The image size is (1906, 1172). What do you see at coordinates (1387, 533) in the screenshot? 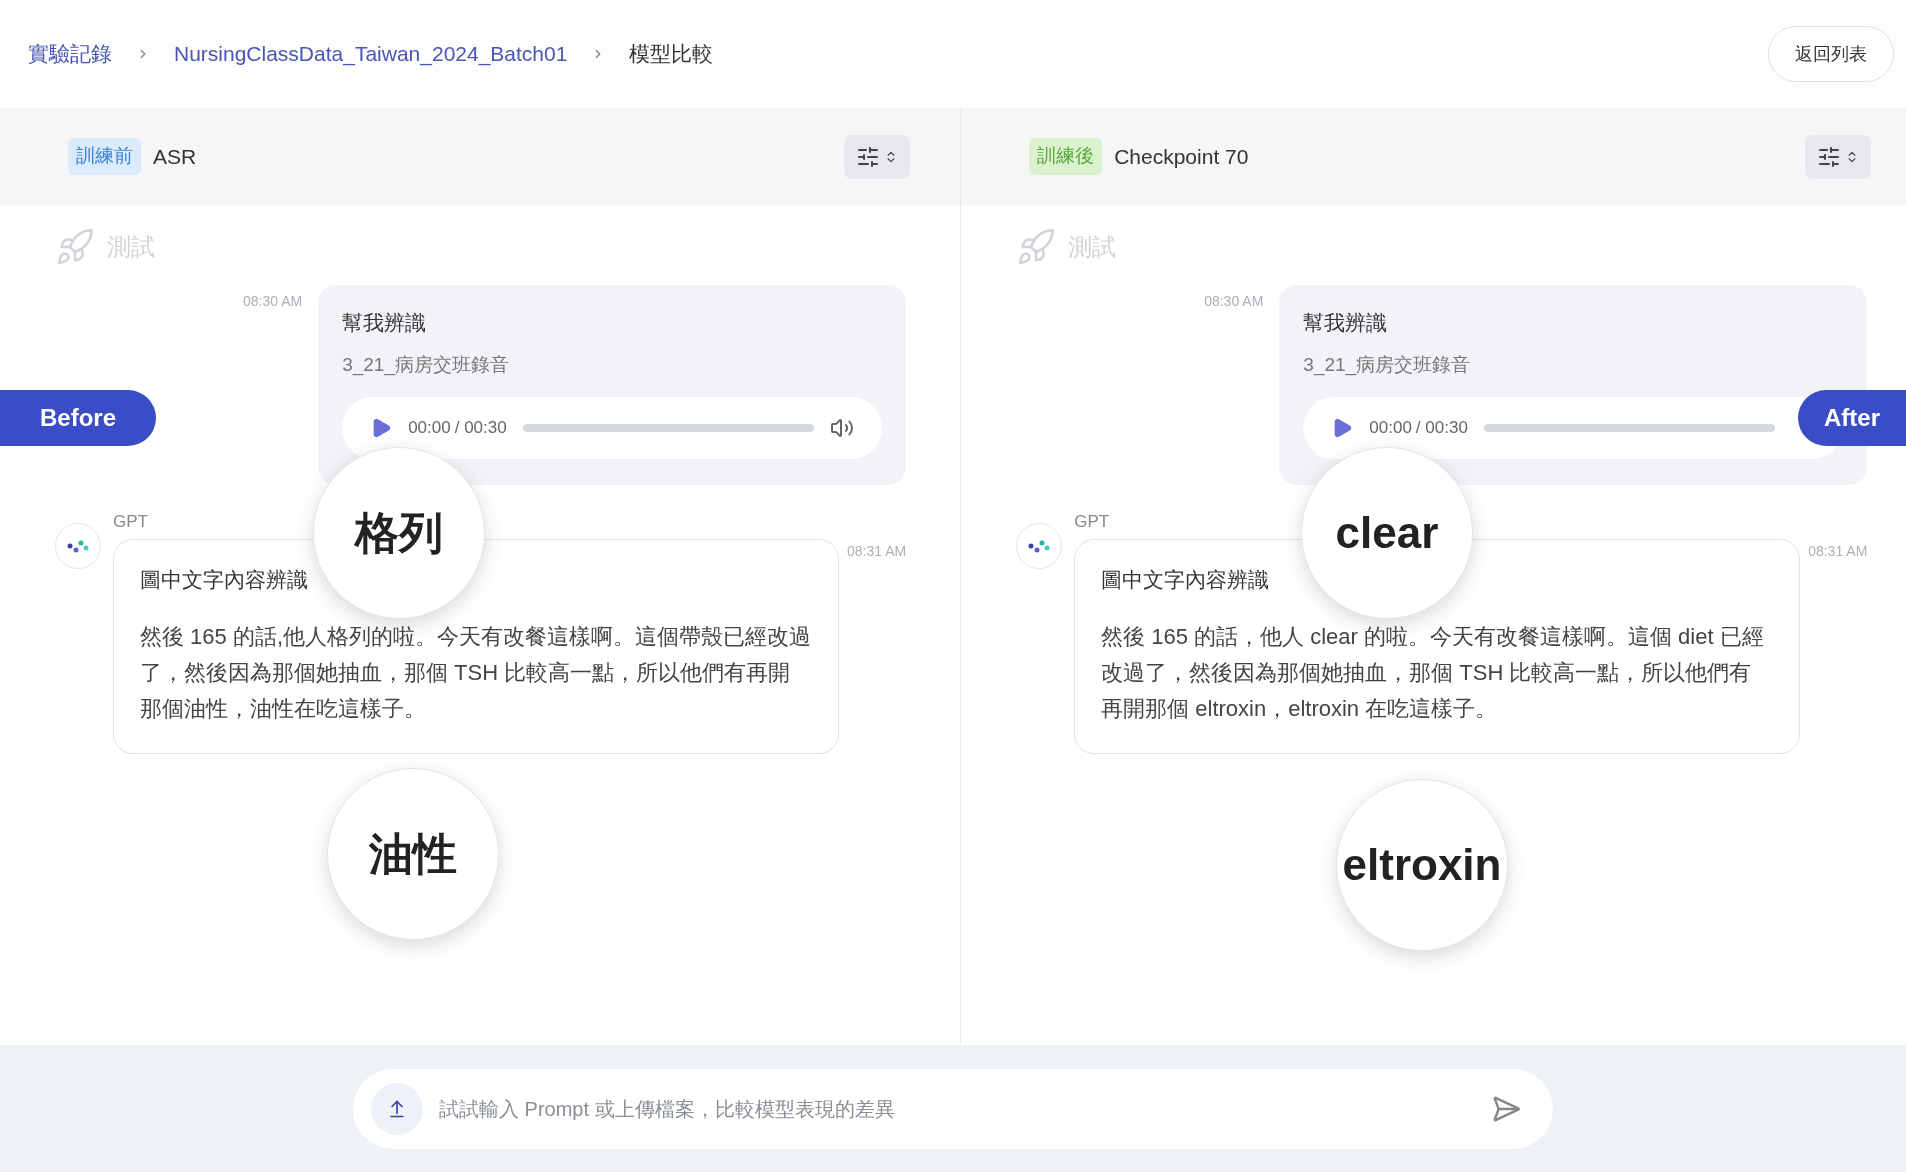
I see `magnified-word: clear` at bounding box center [1387, 533].